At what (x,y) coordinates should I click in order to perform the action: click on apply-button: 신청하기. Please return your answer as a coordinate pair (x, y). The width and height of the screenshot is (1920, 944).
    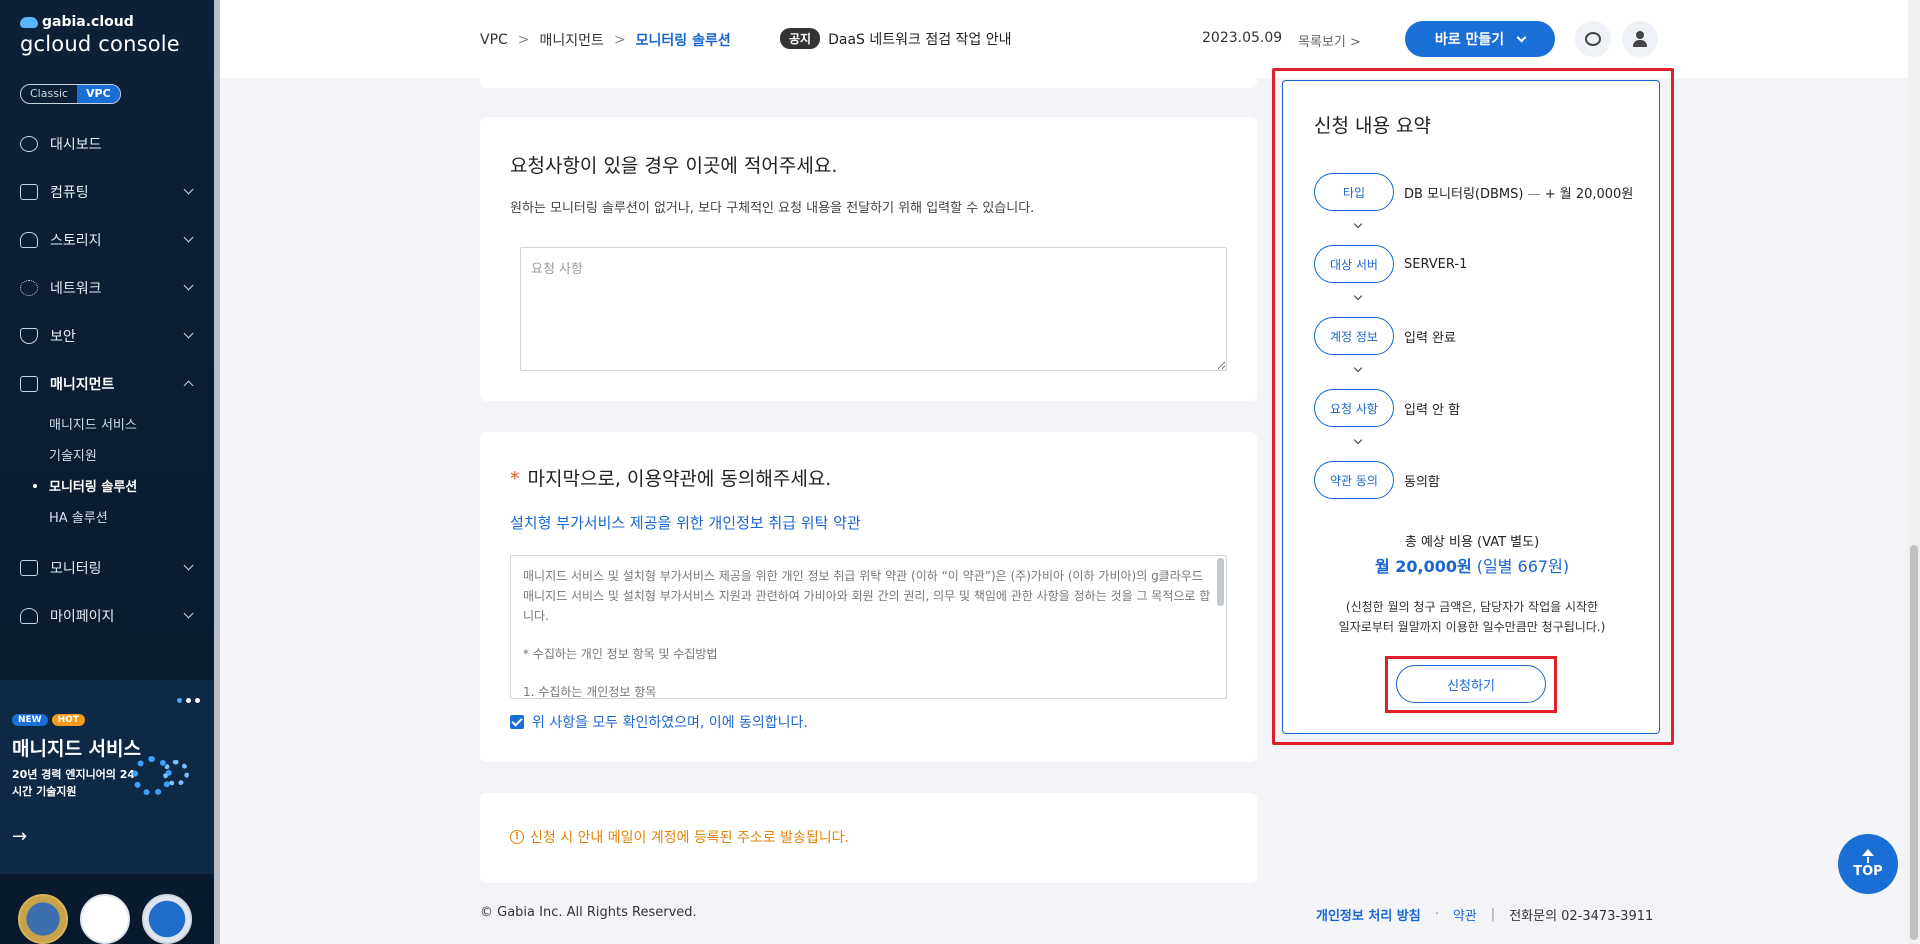
    Looking at the image, I should click on (1471, 684).